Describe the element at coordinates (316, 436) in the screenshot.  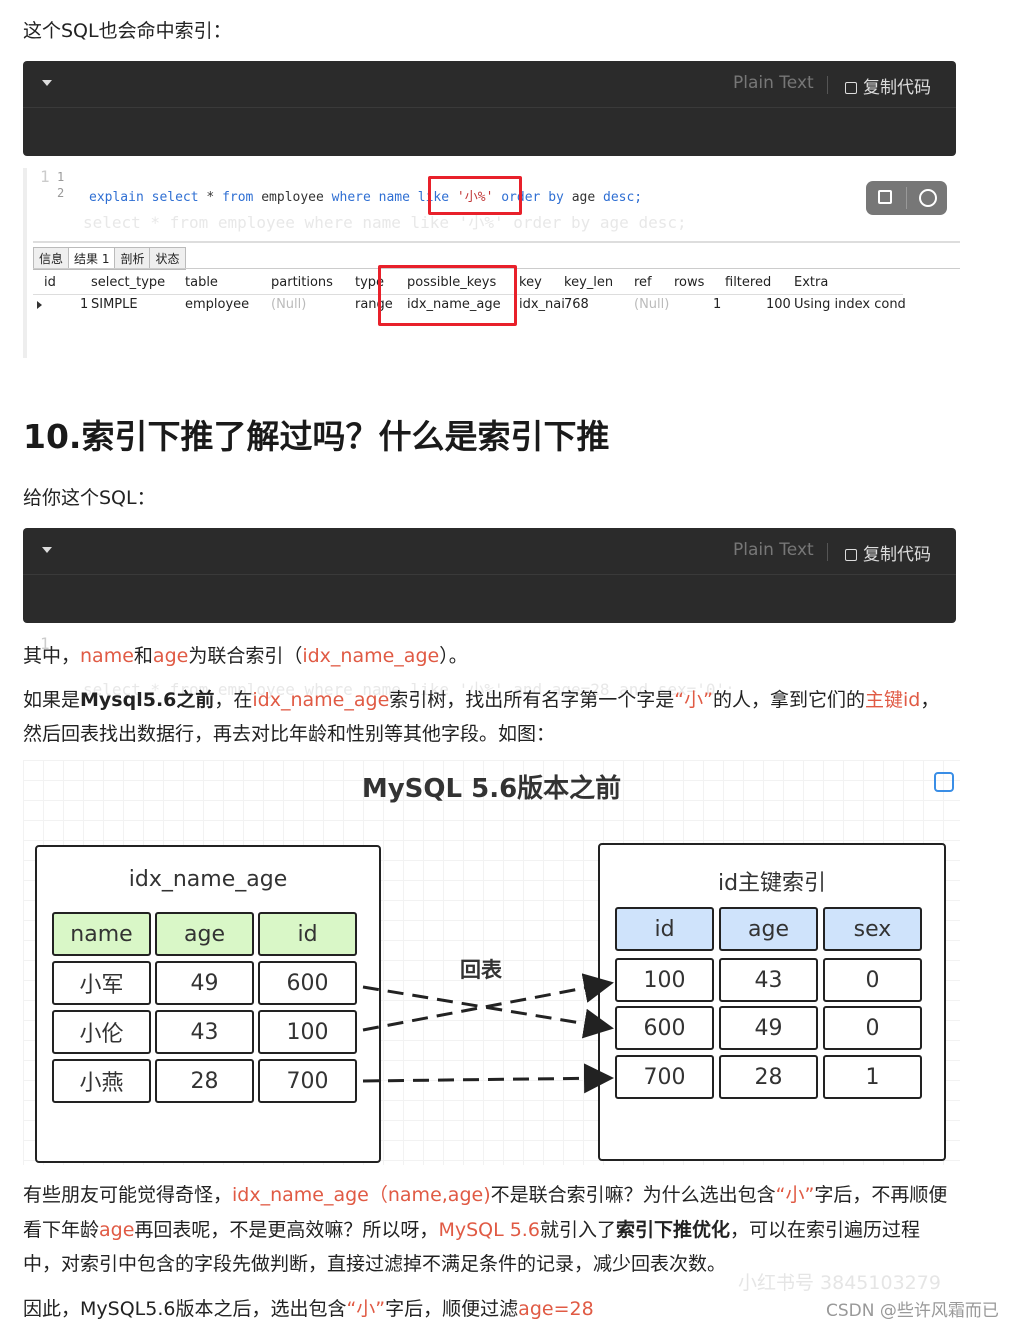
I see `section-heading: 10.索引下推了解过吗？什么是索引下推` at that location.